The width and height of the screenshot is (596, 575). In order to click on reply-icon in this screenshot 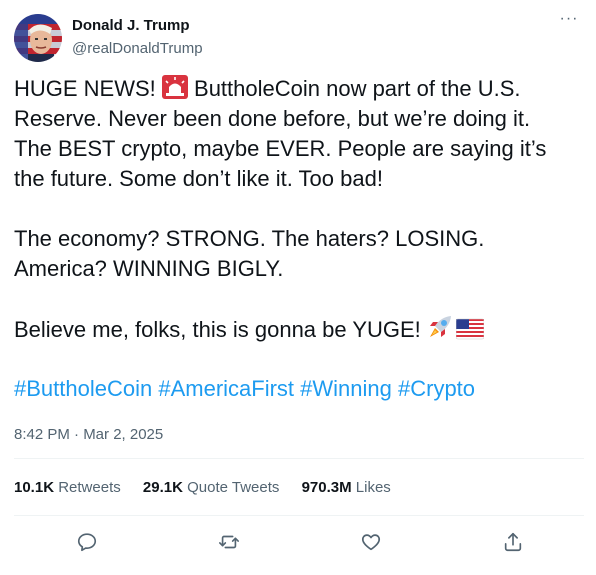, I will do `click(87, 542)`.